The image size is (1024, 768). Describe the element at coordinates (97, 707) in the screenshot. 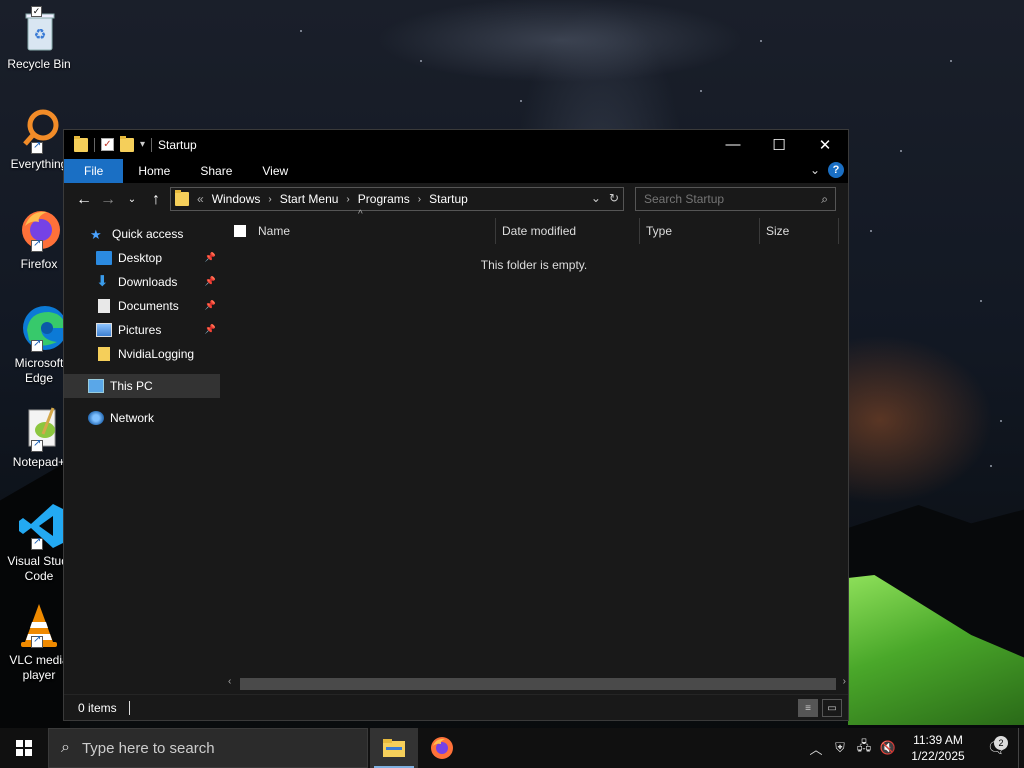

I see `item-count: 0 items` at that location.